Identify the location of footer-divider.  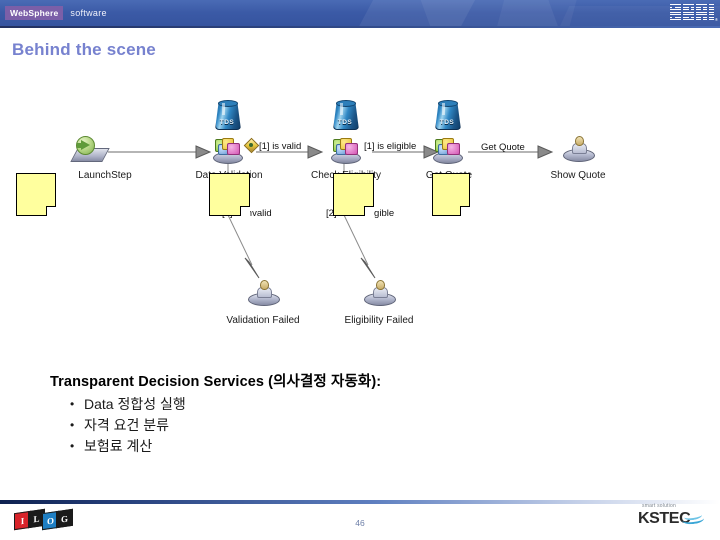
(360, 502).